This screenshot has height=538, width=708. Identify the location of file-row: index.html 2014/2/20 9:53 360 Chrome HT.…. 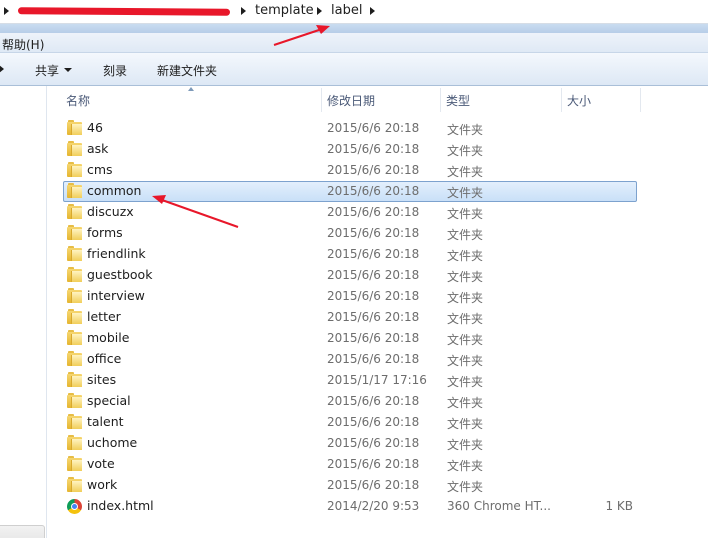
(350, 506).